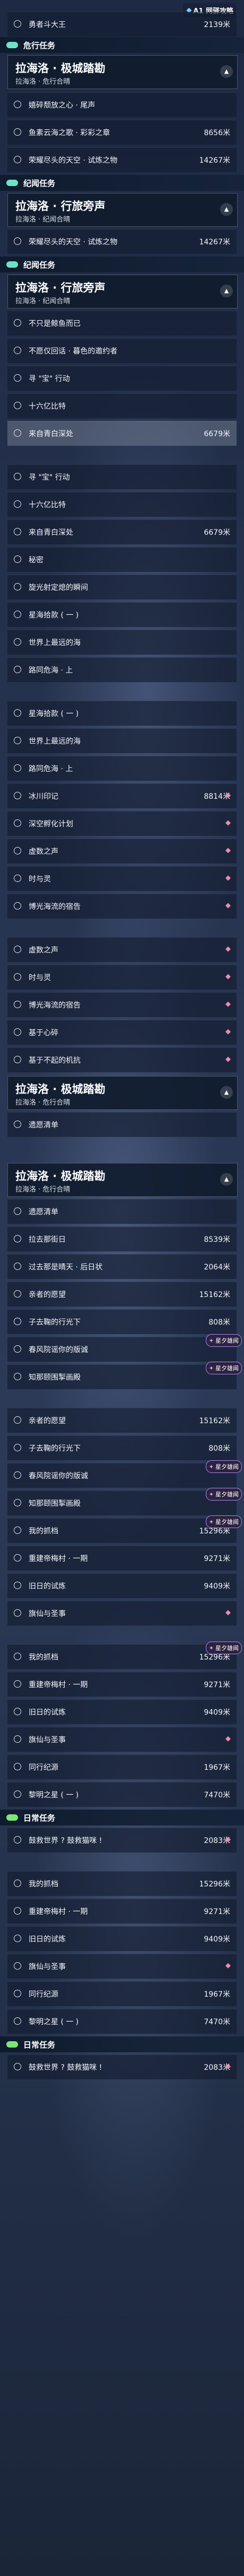 The height and width of the screenshot is (2576, 244). Describe the element at coordinates (217, 434) in the screenshot. I see `quest-distance: 6679米` at that location.